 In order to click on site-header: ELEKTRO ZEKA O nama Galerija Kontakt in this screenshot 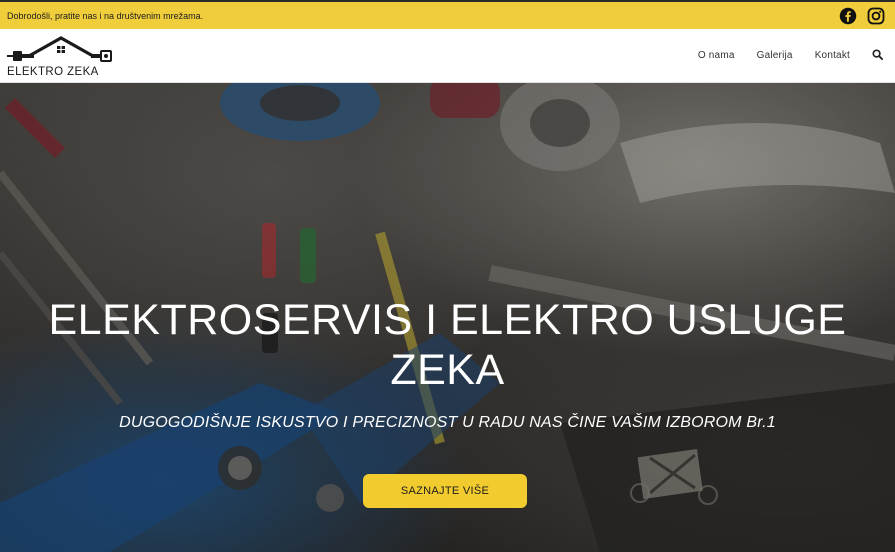, I will do `click(447, 56)`.